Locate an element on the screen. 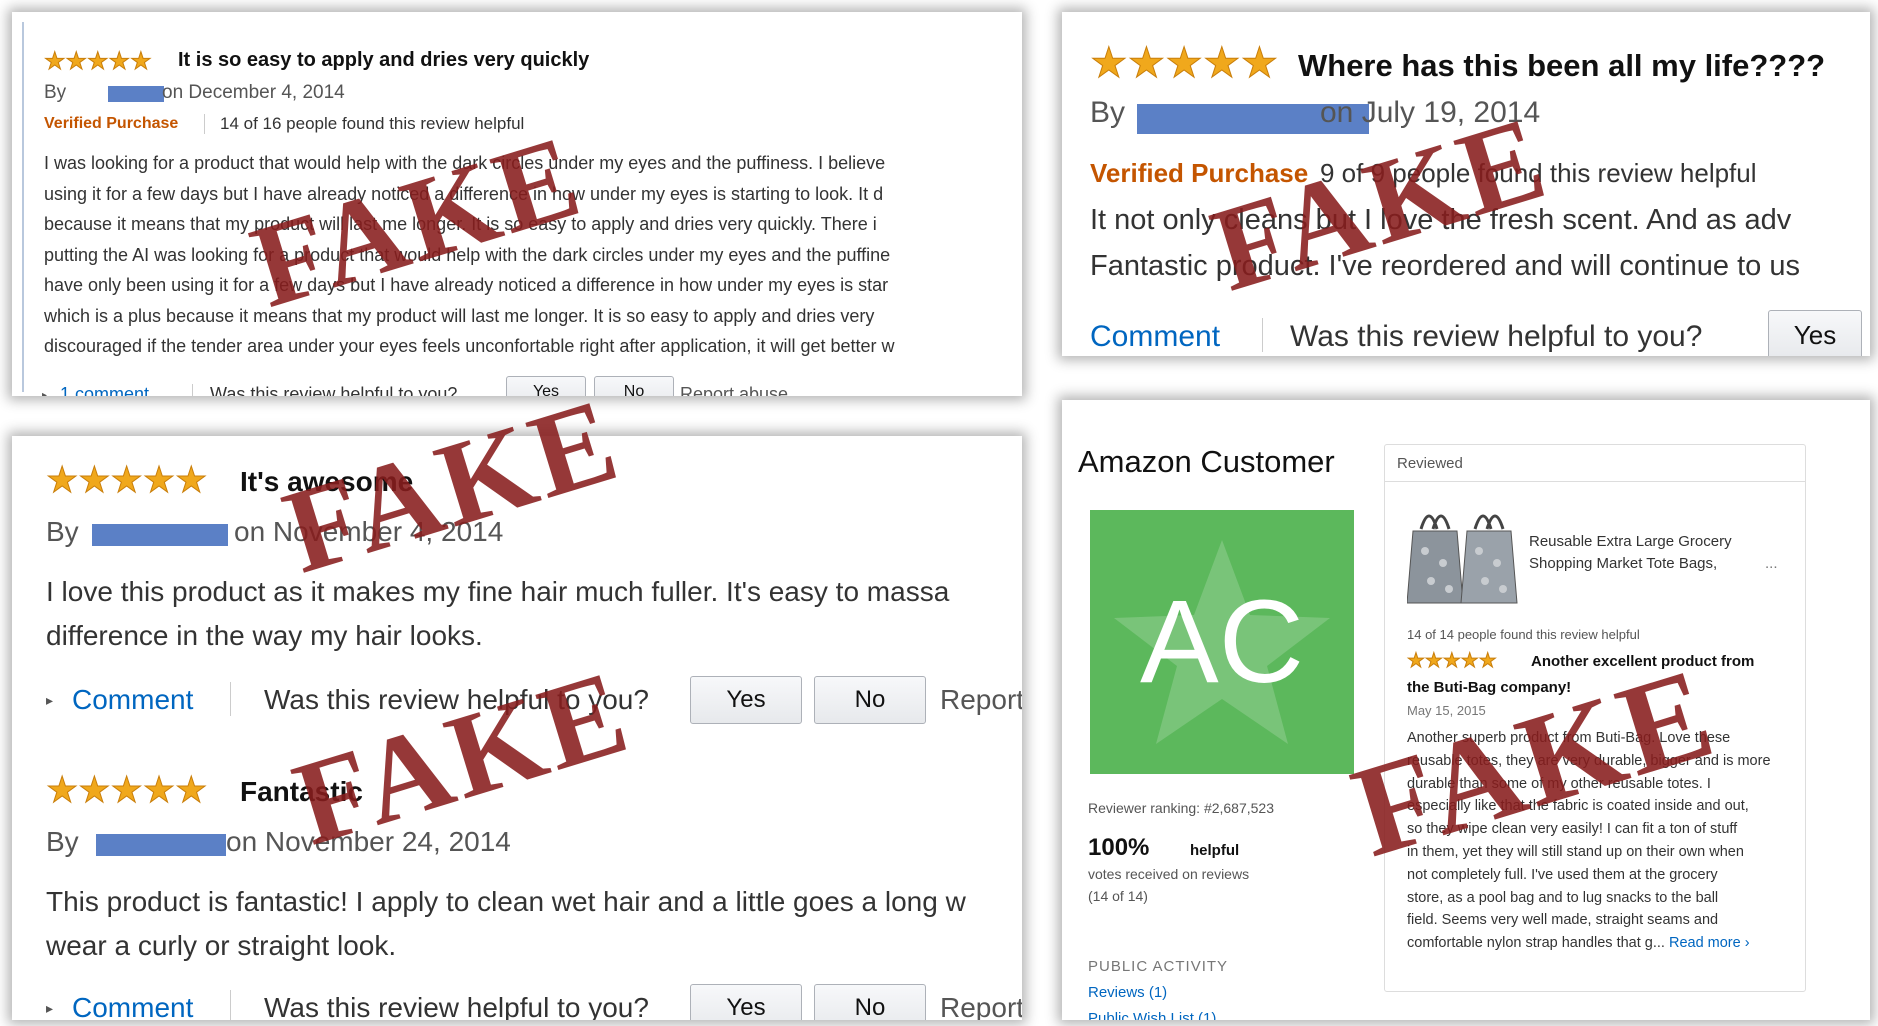 The height and width of the screenshot is (1026, 1878). wishlist-link: Public Wish List (1) is located at coordinates (1152, 1015).